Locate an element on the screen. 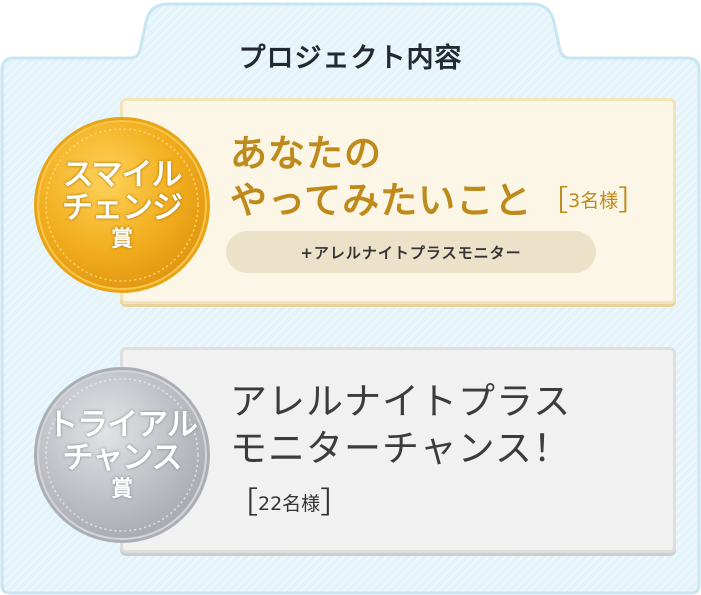 The image size is (701, 595). gold-count-badge: ［3名様］ is located at coordinates (593, 201).